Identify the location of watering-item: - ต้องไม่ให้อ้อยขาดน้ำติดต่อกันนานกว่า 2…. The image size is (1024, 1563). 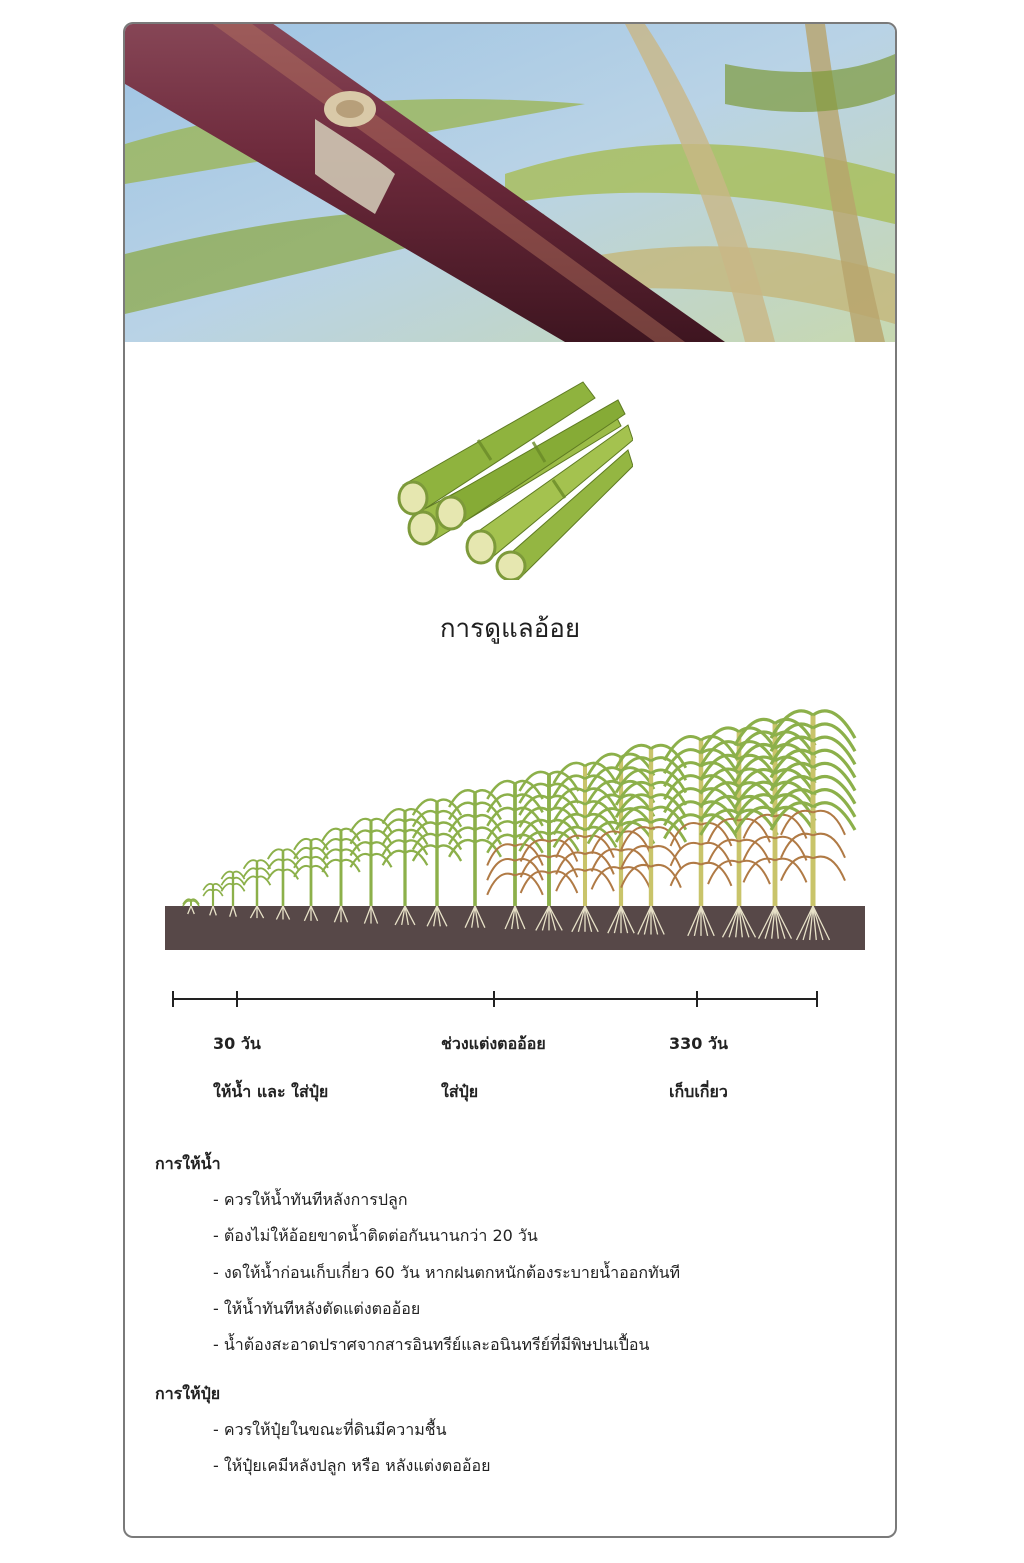
(375, 1235).